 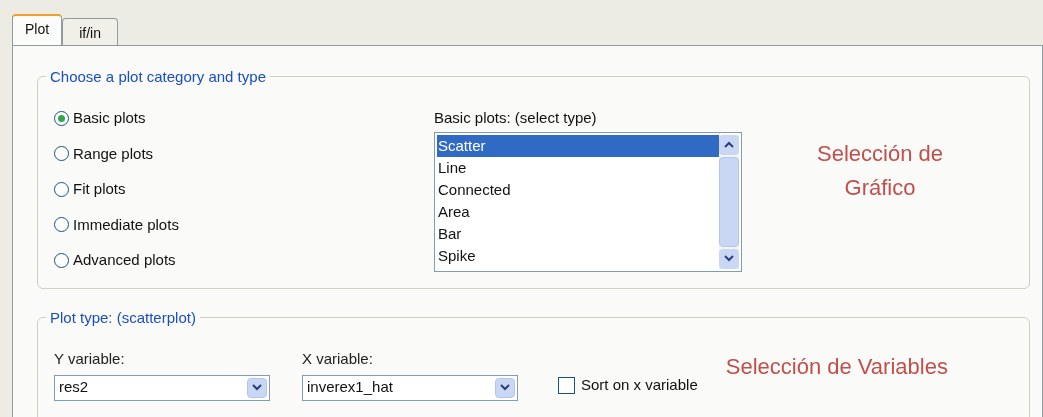 I want to click on variable-dropdown: inverex1_hat, so click(x=410, y=387).